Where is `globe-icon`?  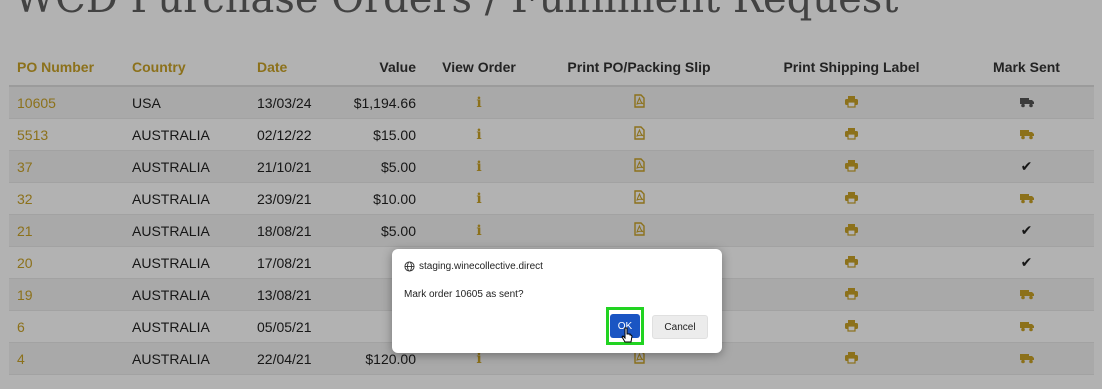
globe-icon is located at coordinates (409, 266).